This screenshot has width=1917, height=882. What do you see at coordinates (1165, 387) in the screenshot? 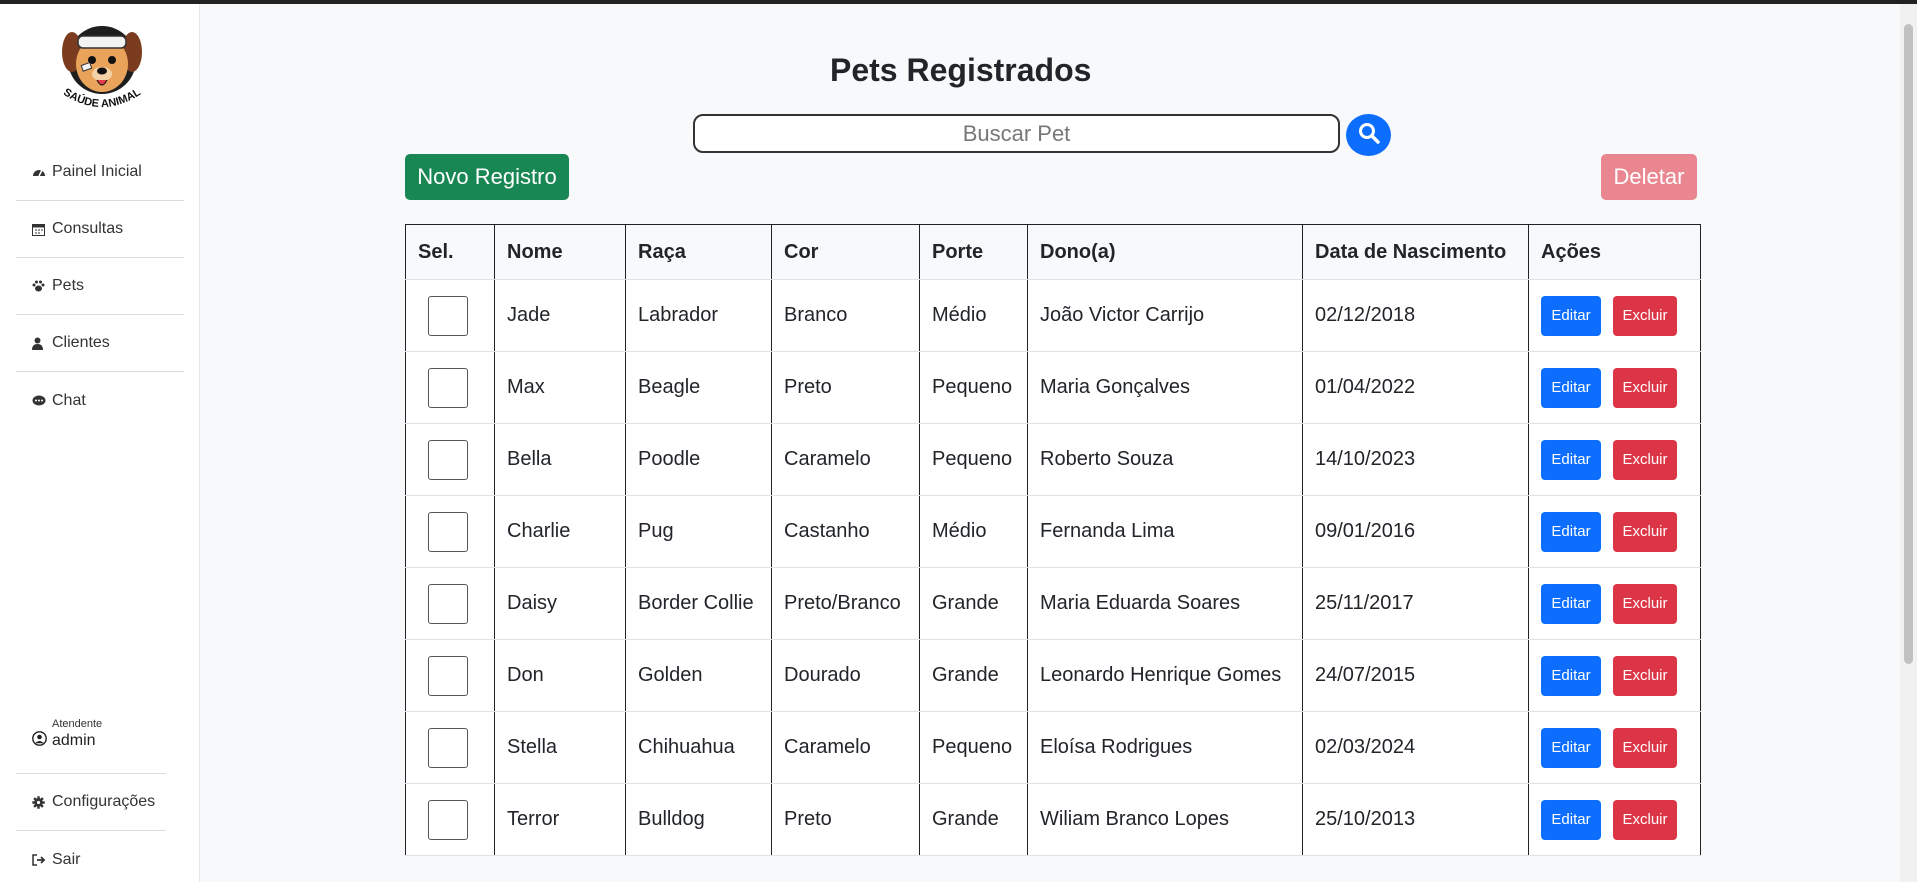
I see `cell-dono: Maria Gonçalves` at bounding box center [1165, 387].